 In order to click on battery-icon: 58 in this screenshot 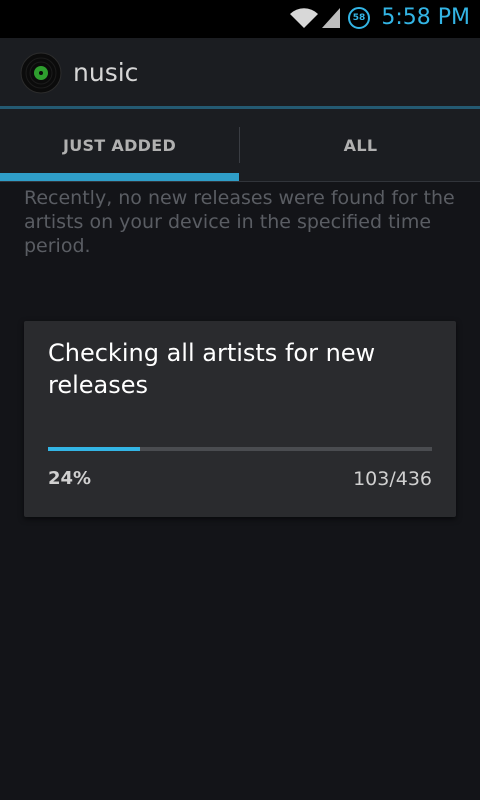, I will do `click(359, 18)`.